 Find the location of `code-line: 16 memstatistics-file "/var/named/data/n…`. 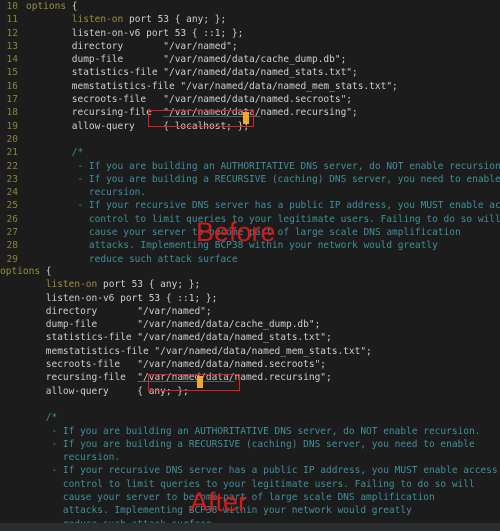

code-line: 16 memstatistics-file "/var/named/data/n… is located at coordinates (250, 86).